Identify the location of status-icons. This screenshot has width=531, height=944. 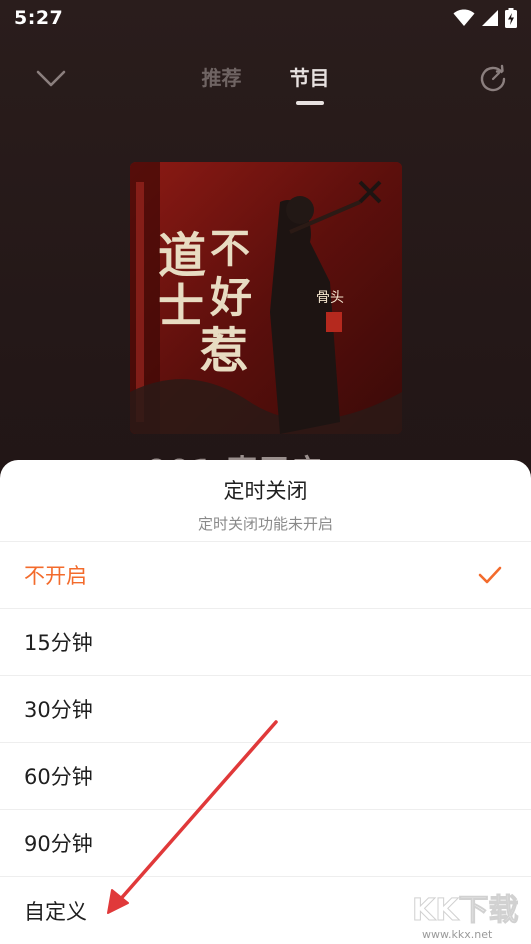
(485, 18).